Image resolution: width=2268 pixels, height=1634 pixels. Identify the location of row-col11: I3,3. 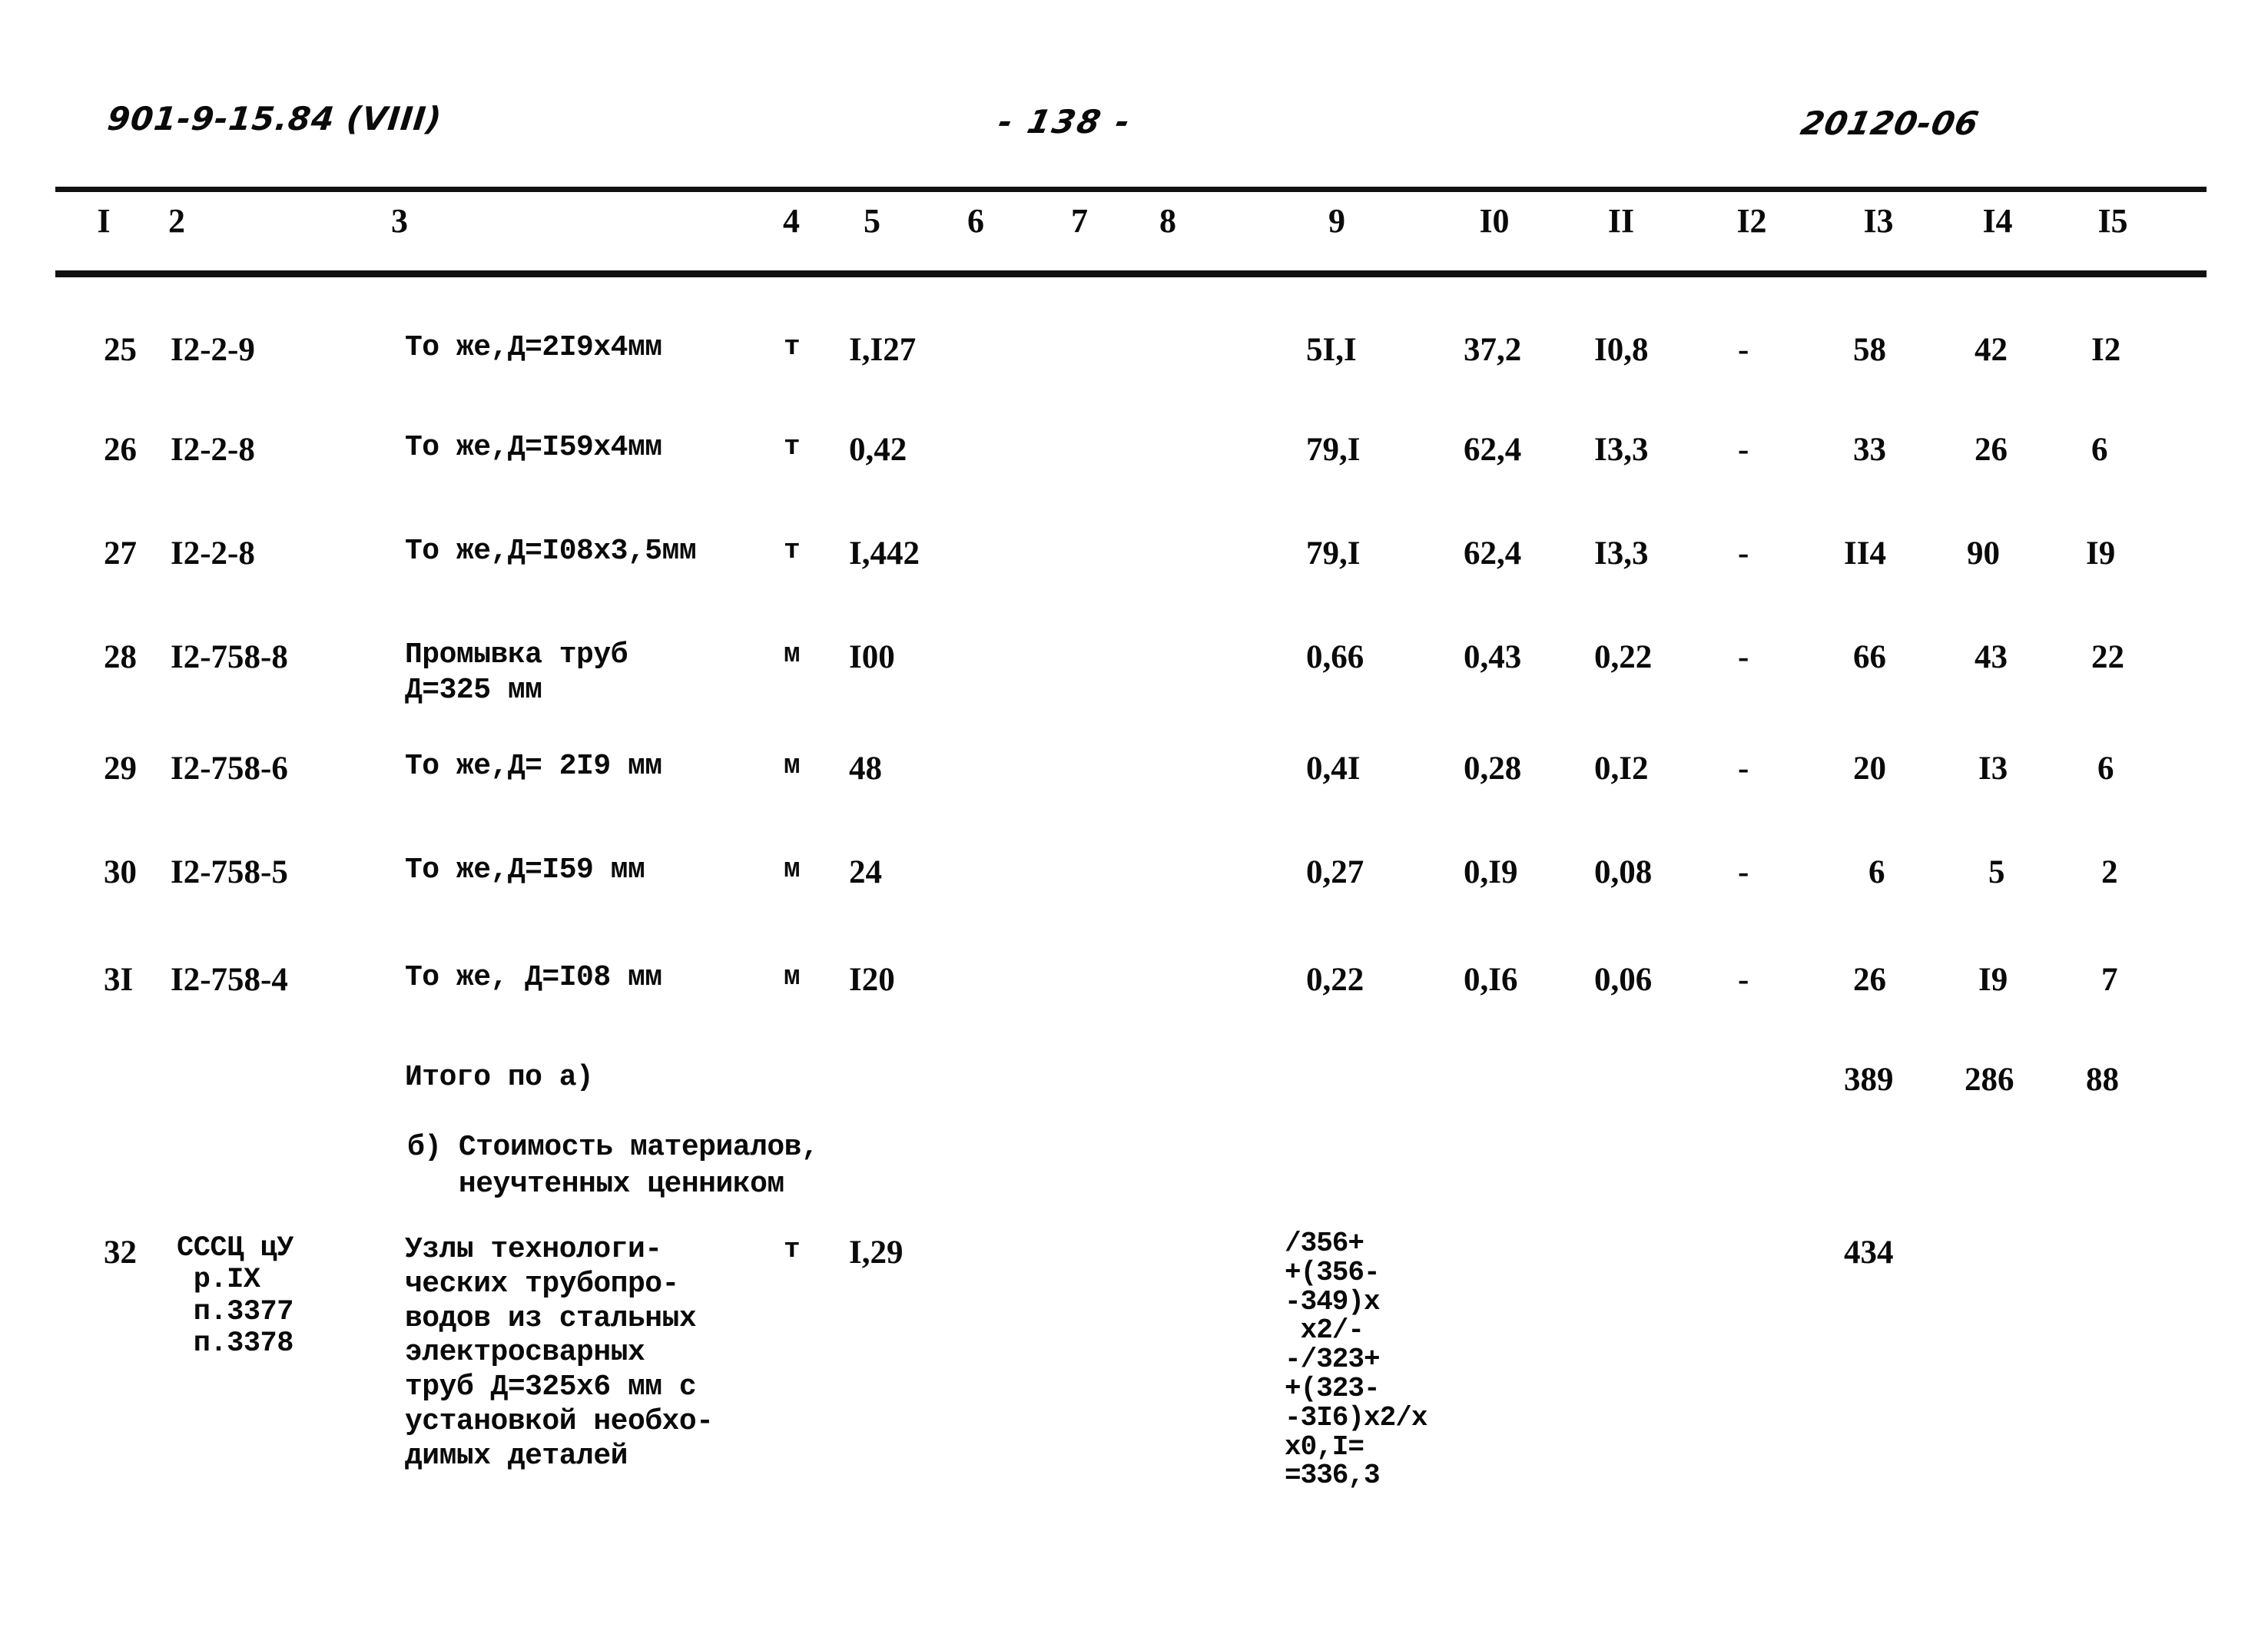
(1622, 553).